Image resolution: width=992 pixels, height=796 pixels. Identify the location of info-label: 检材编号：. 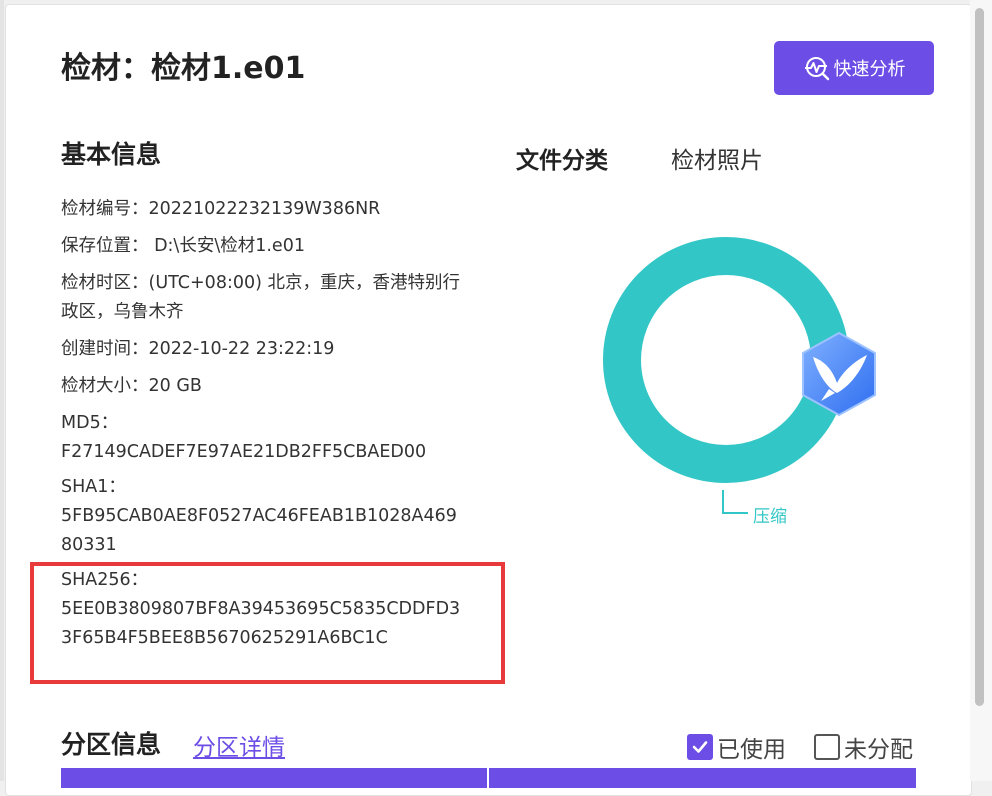
(105, 209).